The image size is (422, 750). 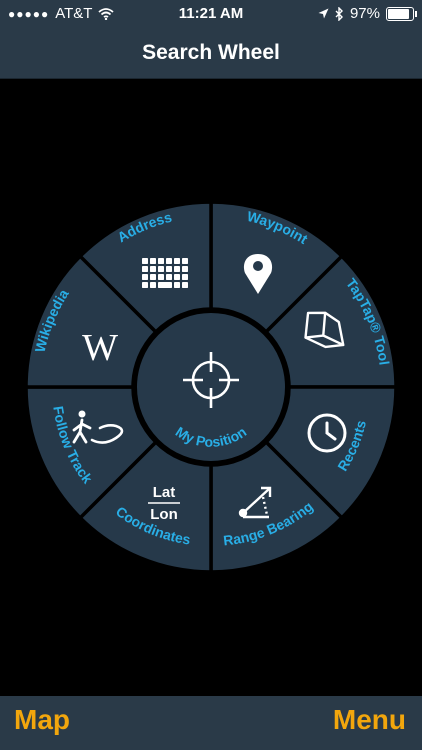 What do you see at coordinates (399, 13) in the screenshot?
I see `battery-fill` at bounding box center [399, 13].